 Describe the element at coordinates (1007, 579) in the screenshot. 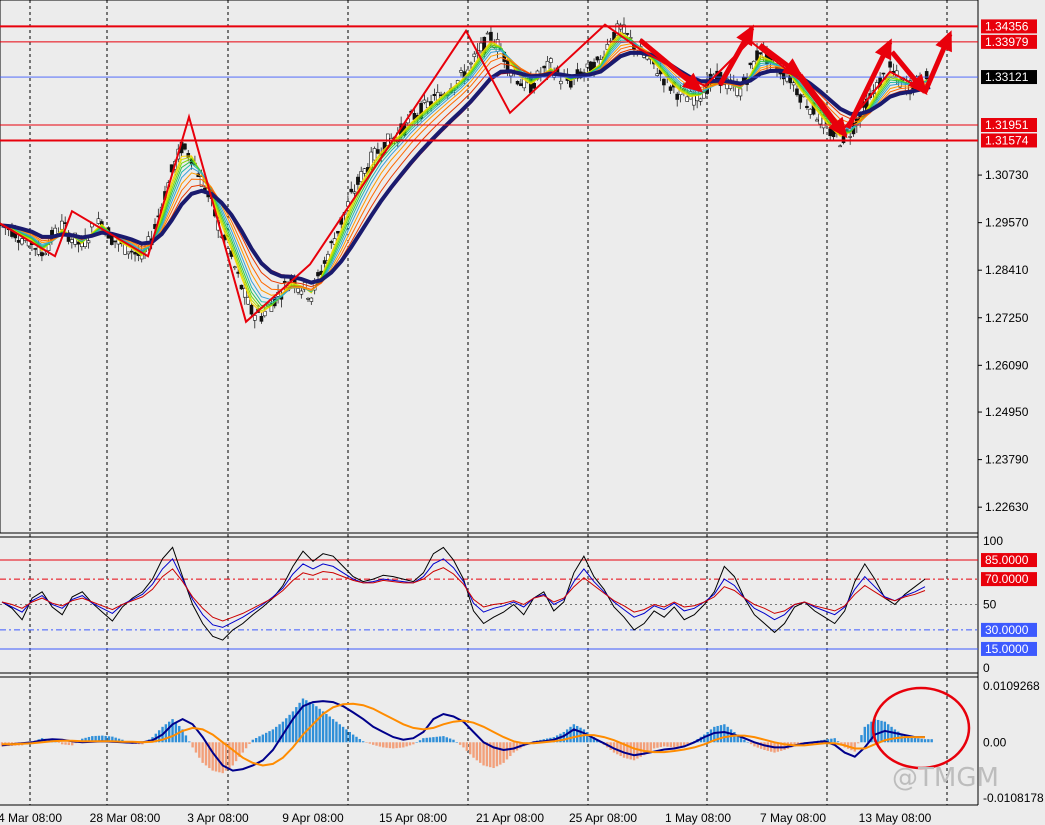

I see `rsi-level-label: 70.0000` at that location.